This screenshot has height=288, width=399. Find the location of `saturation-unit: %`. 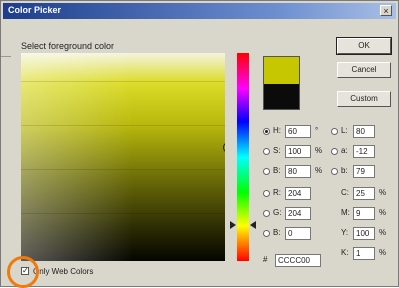

saturation-unit: % is located at coordinates (319, 150).